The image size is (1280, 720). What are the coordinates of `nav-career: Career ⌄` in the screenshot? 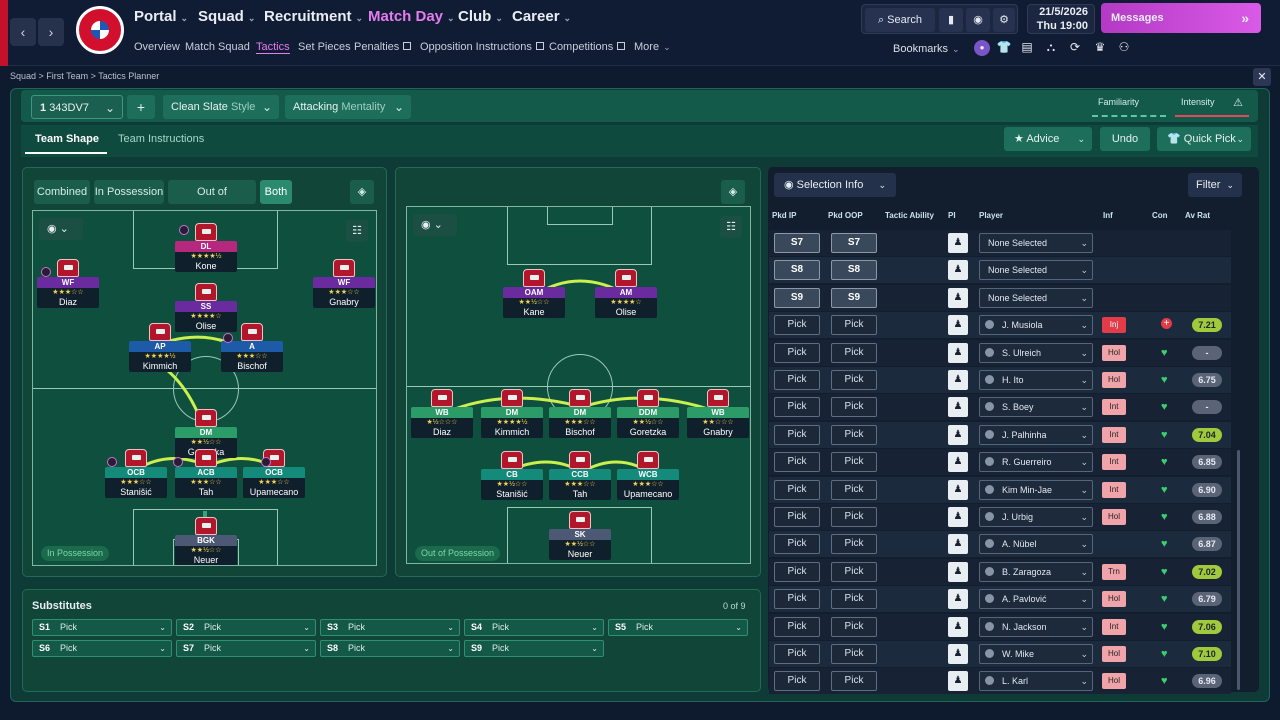 It's located at (541, 16).